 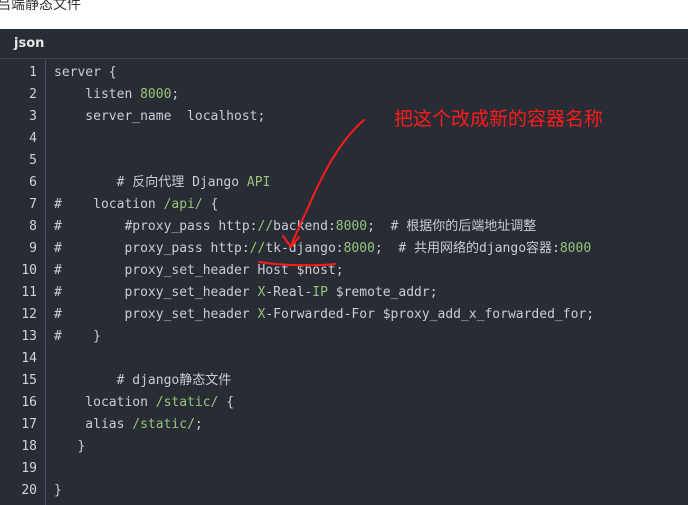 I want to click on code-token: tk-django:, so click(x=304, y=248).